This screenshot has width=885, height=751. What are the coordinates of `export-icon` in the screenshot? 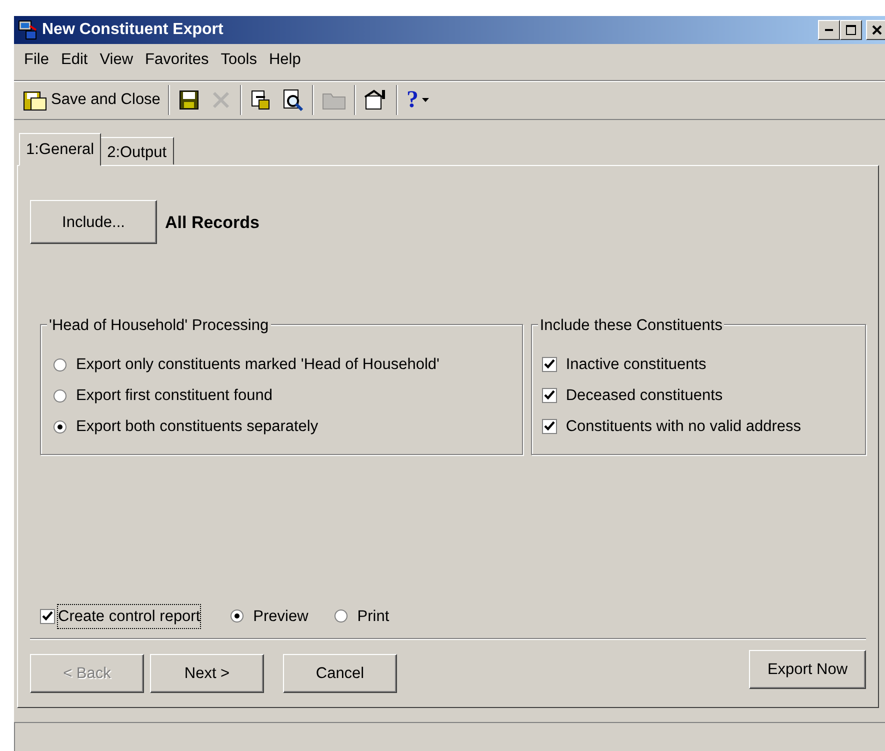 It's located at (261, 99).